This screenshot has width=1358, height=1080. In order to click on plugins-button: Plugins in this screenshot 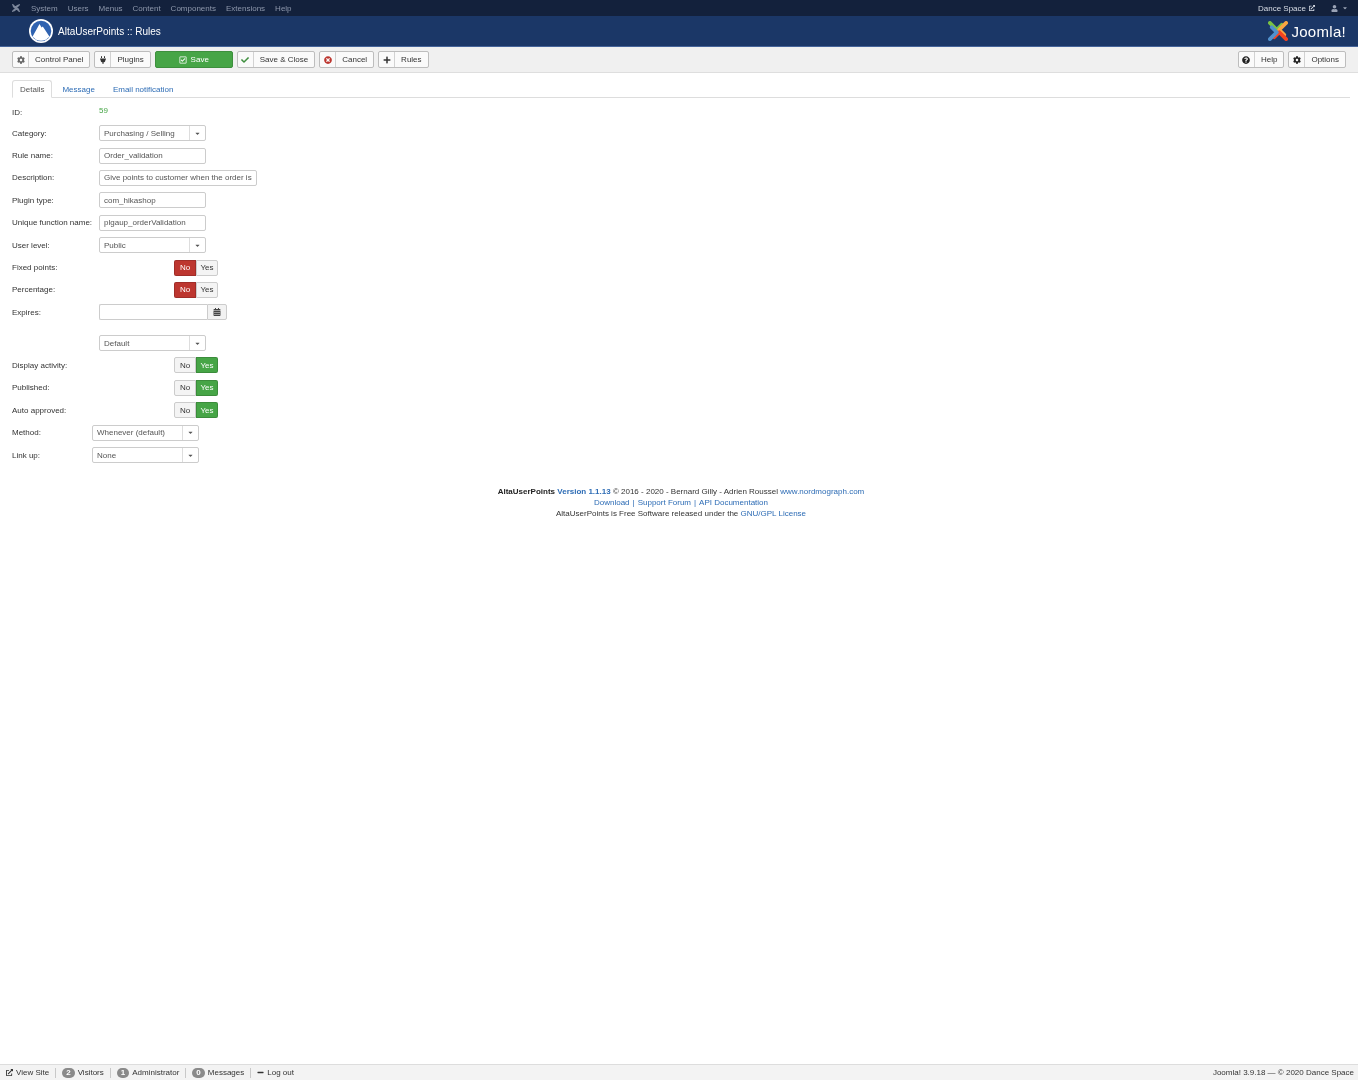, I will do `click(122, 59)`.